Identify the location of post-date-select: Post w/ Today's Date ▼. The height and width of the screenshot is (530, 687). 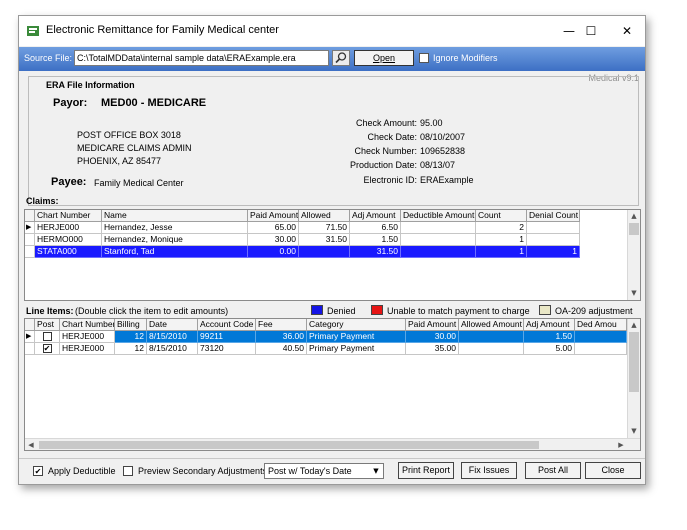
(324, 471).